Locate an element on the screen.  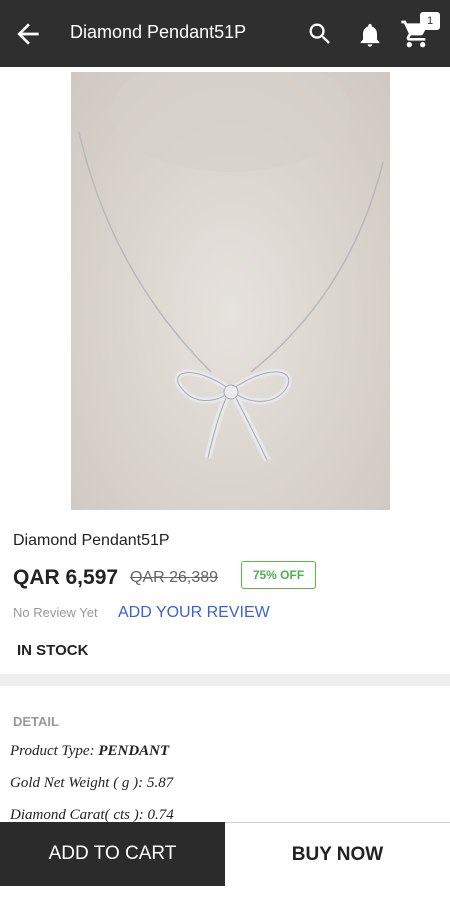
buy-now-button: BUY NOW is located at coordinates (337, 854).